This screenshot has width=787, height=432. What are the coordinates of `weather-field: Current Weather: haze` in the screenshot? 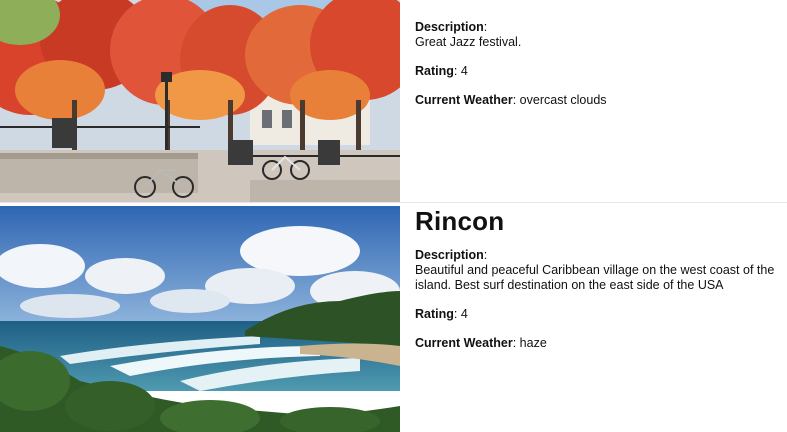 It's located at (481, 343).